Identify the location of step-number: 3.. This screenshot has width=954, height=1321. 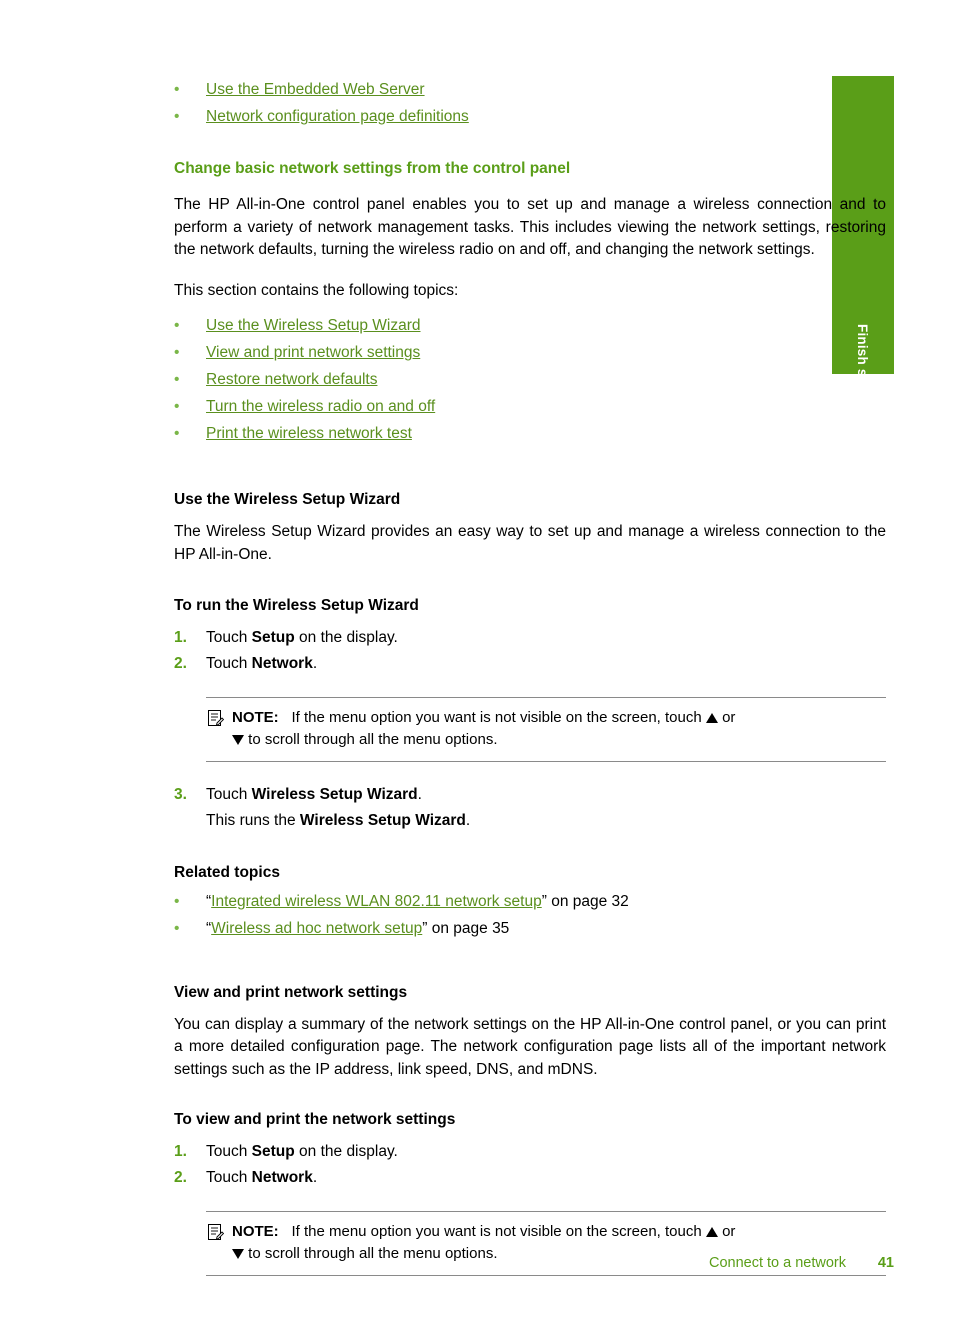
(180, 794).